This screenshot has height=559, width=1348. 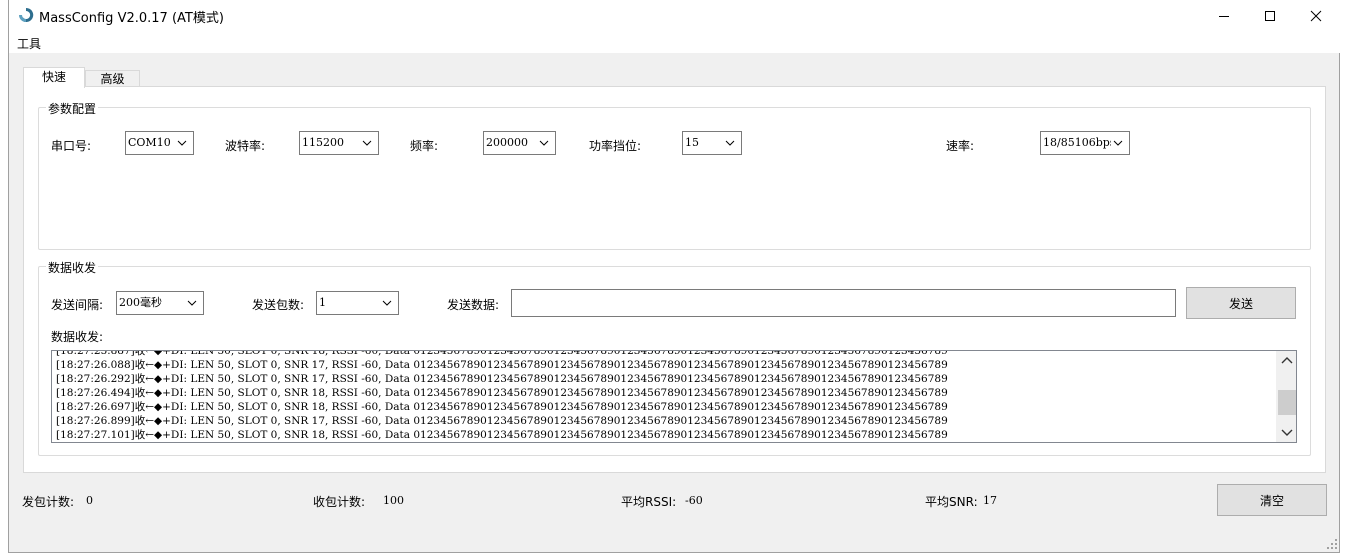 What do you see at coordinates (323, 142) in the screenshot?
I see `baud-rate-value: 115200` at bounding box center [323, 142].